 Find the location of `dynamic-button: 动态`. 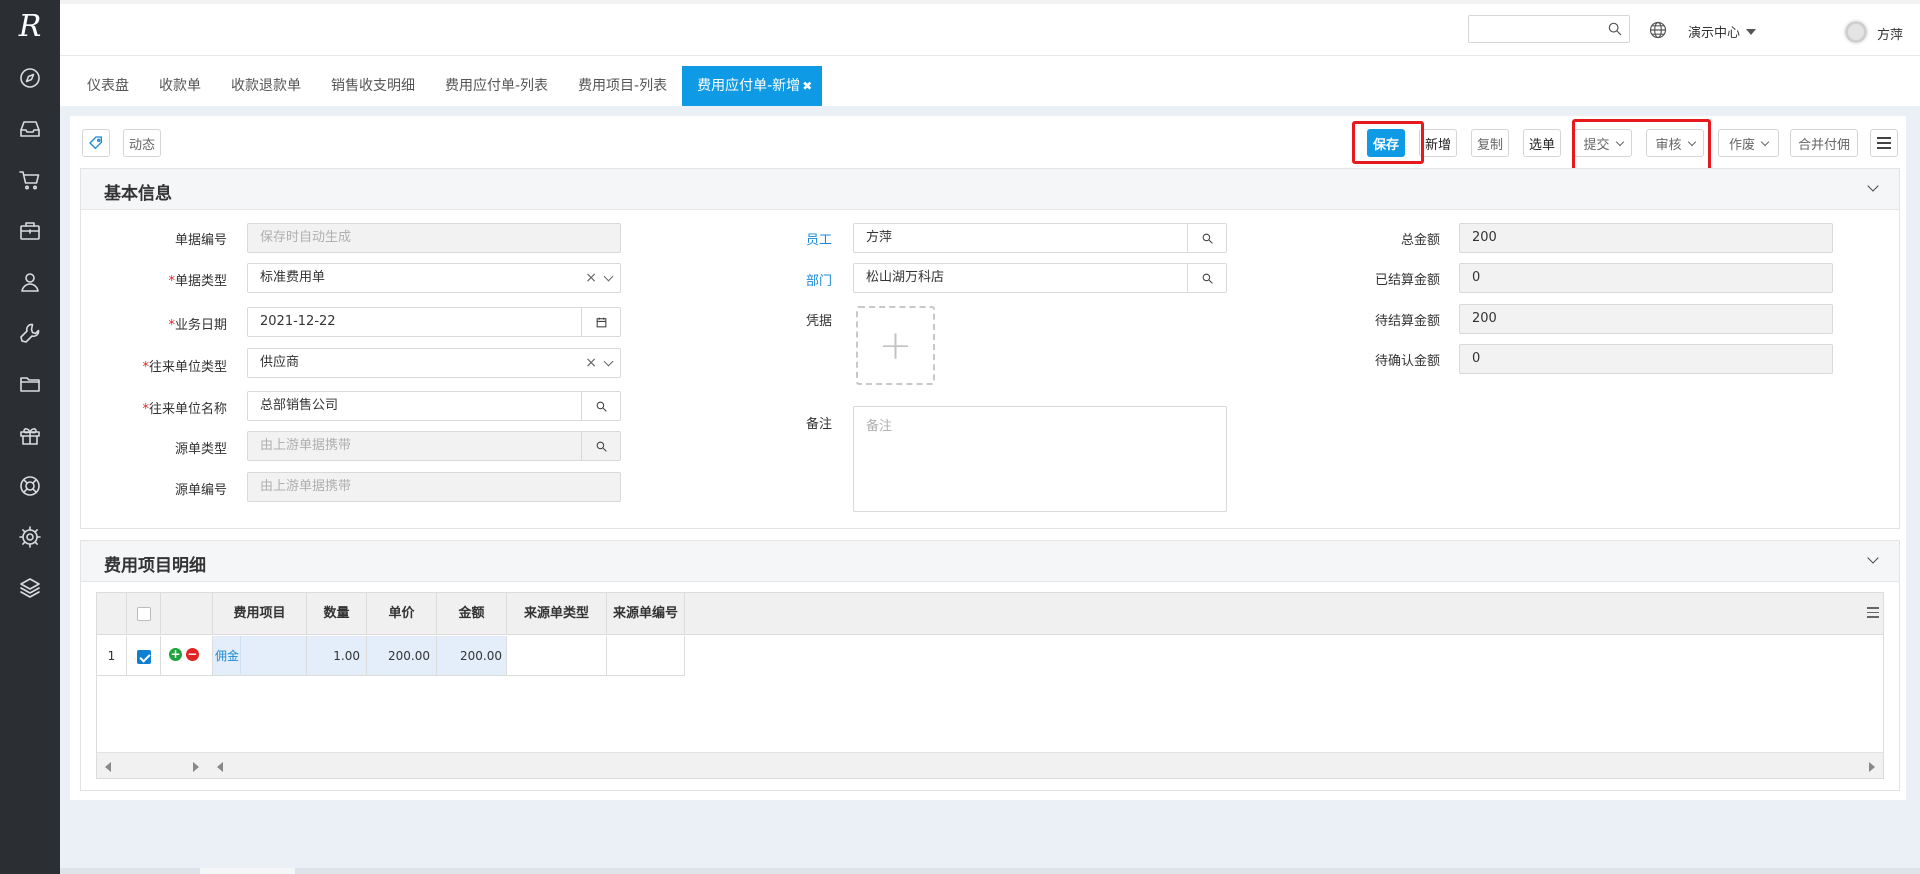

dynamic-button: 动态 is located at coordinates (142, 143).